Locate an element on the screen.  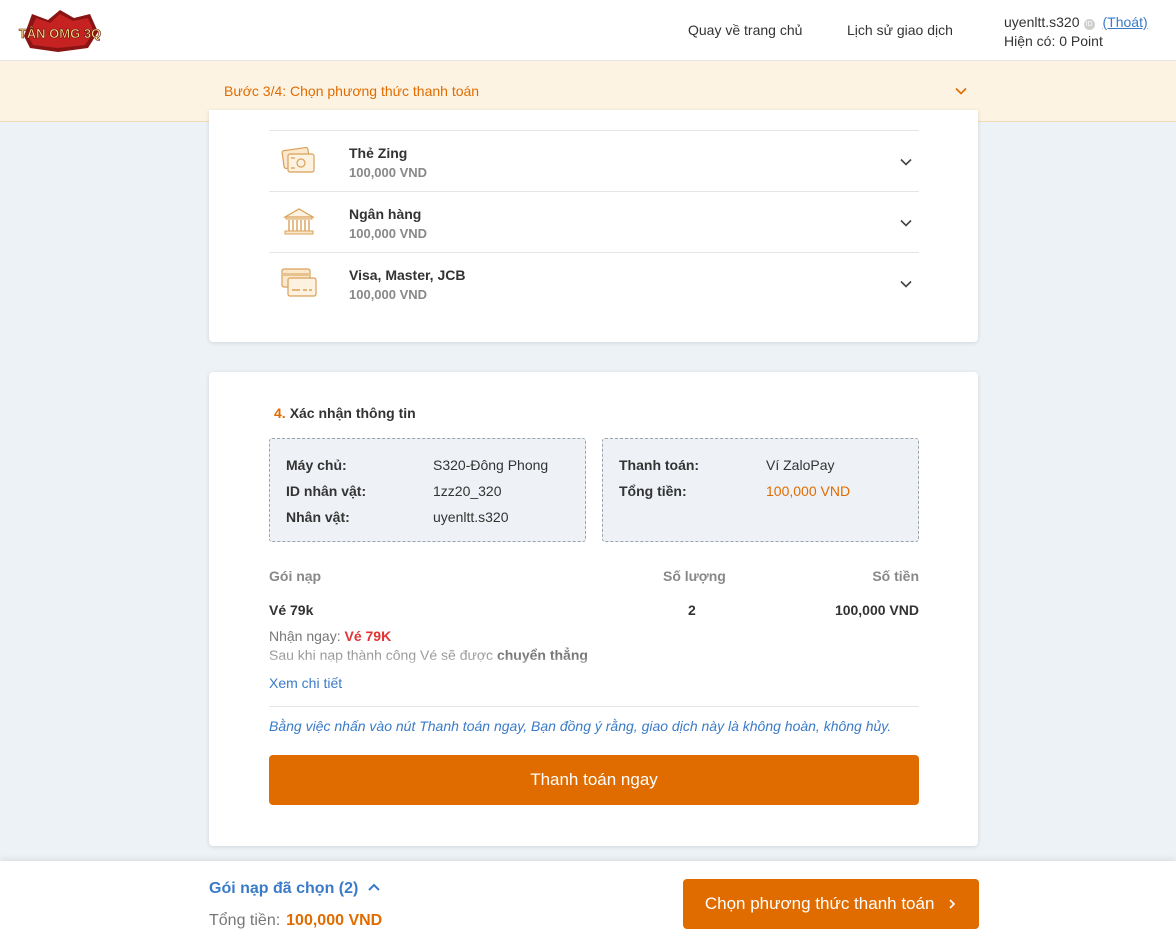
selected-packages-toggle: Gói nạp đã chọn (2) is located at coordinates (295, 889).